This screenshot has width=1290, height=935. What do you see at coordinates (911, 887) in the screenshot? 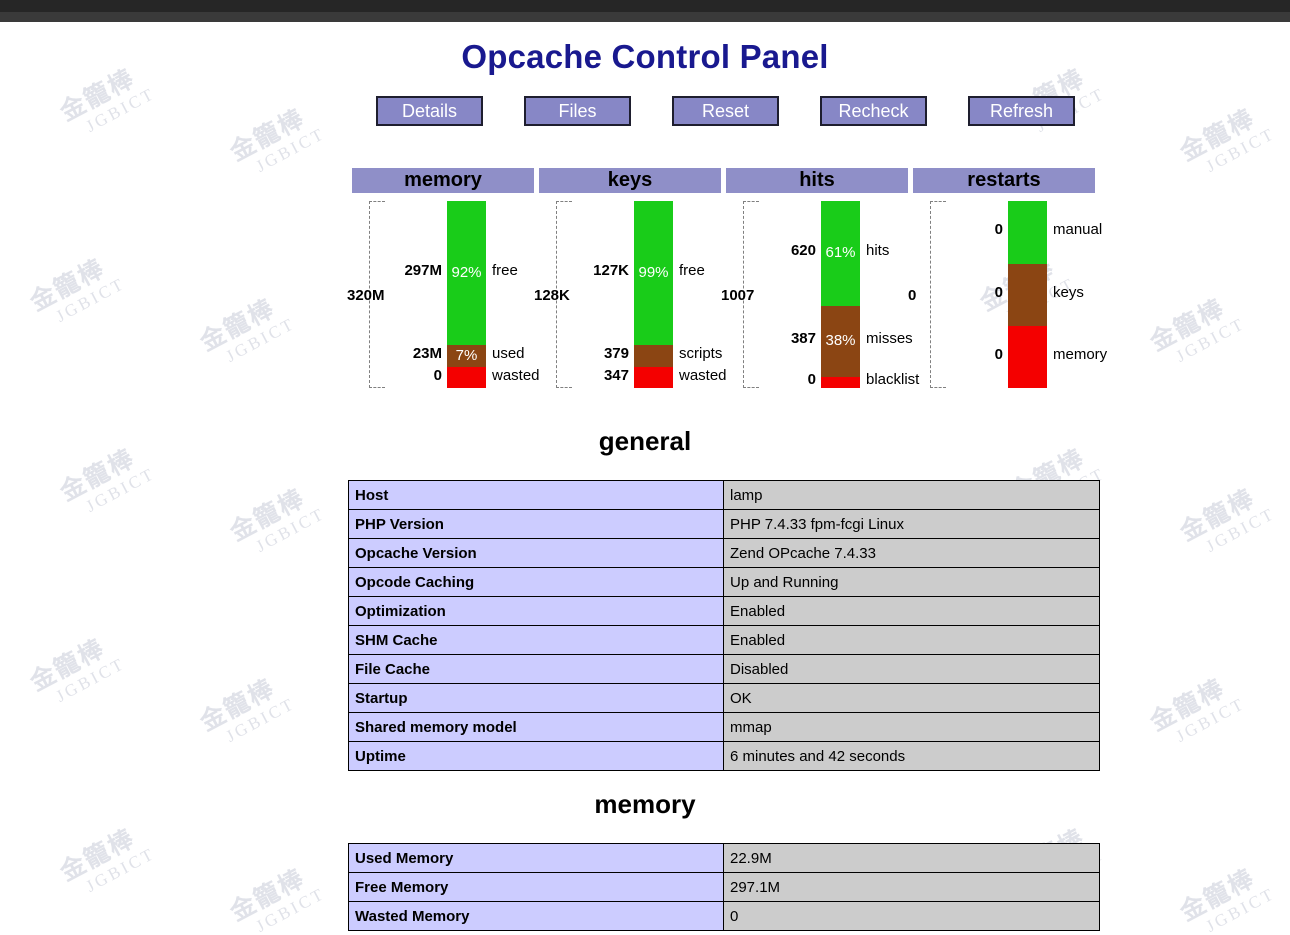
I see `table-cell-value: 297.1M` at bounding box center [911, 887].